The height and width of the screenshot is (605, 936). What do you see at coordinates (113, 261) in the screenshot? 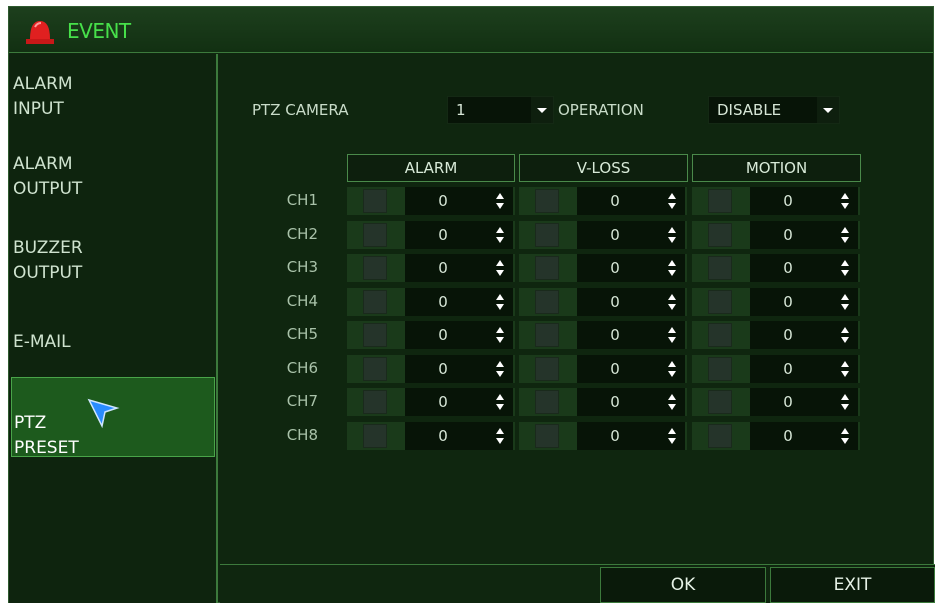
I see `sidebar-item-buzzer-output: BUZZER OUTPUT` at bounding box center [113, 261].